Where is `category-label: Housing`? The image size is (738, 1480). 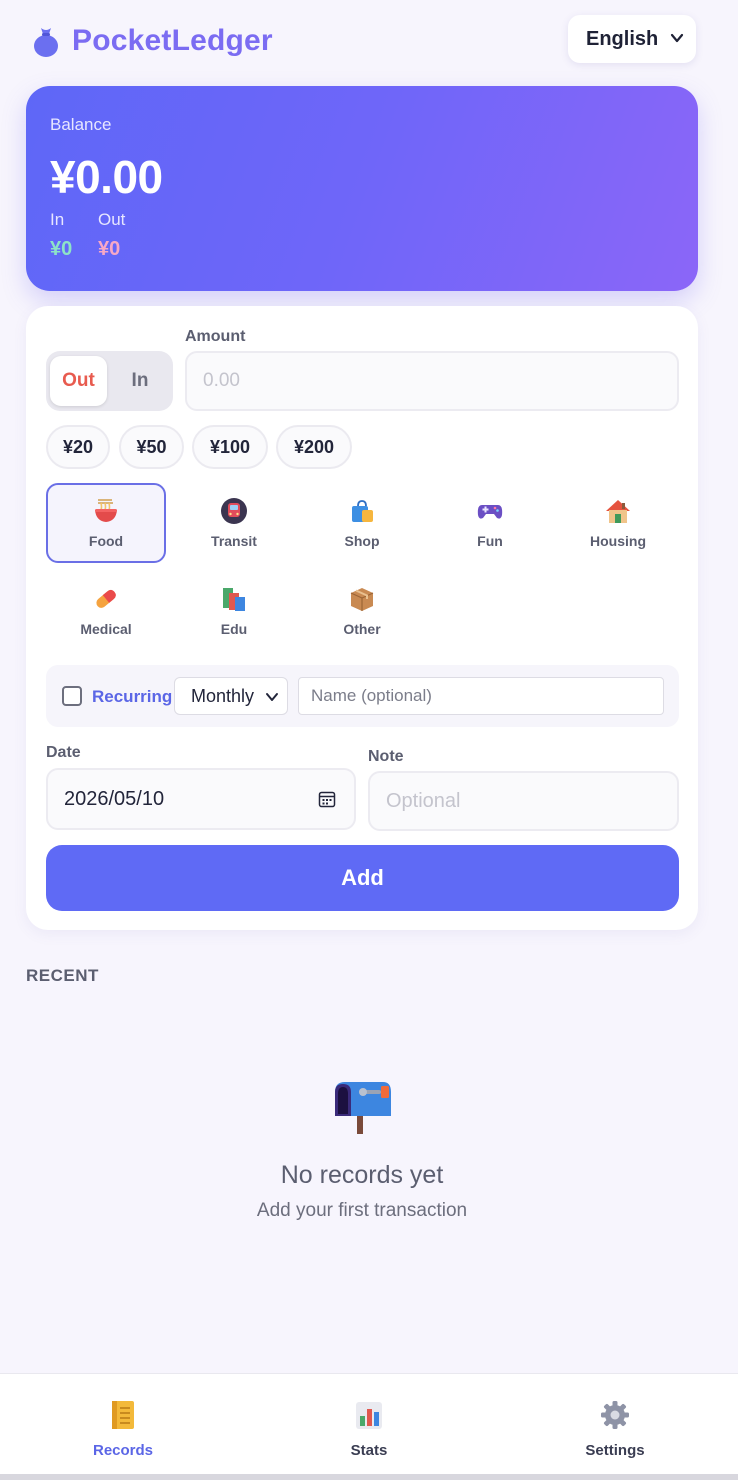
category-label: Housing is located at coordinates (618, 541).